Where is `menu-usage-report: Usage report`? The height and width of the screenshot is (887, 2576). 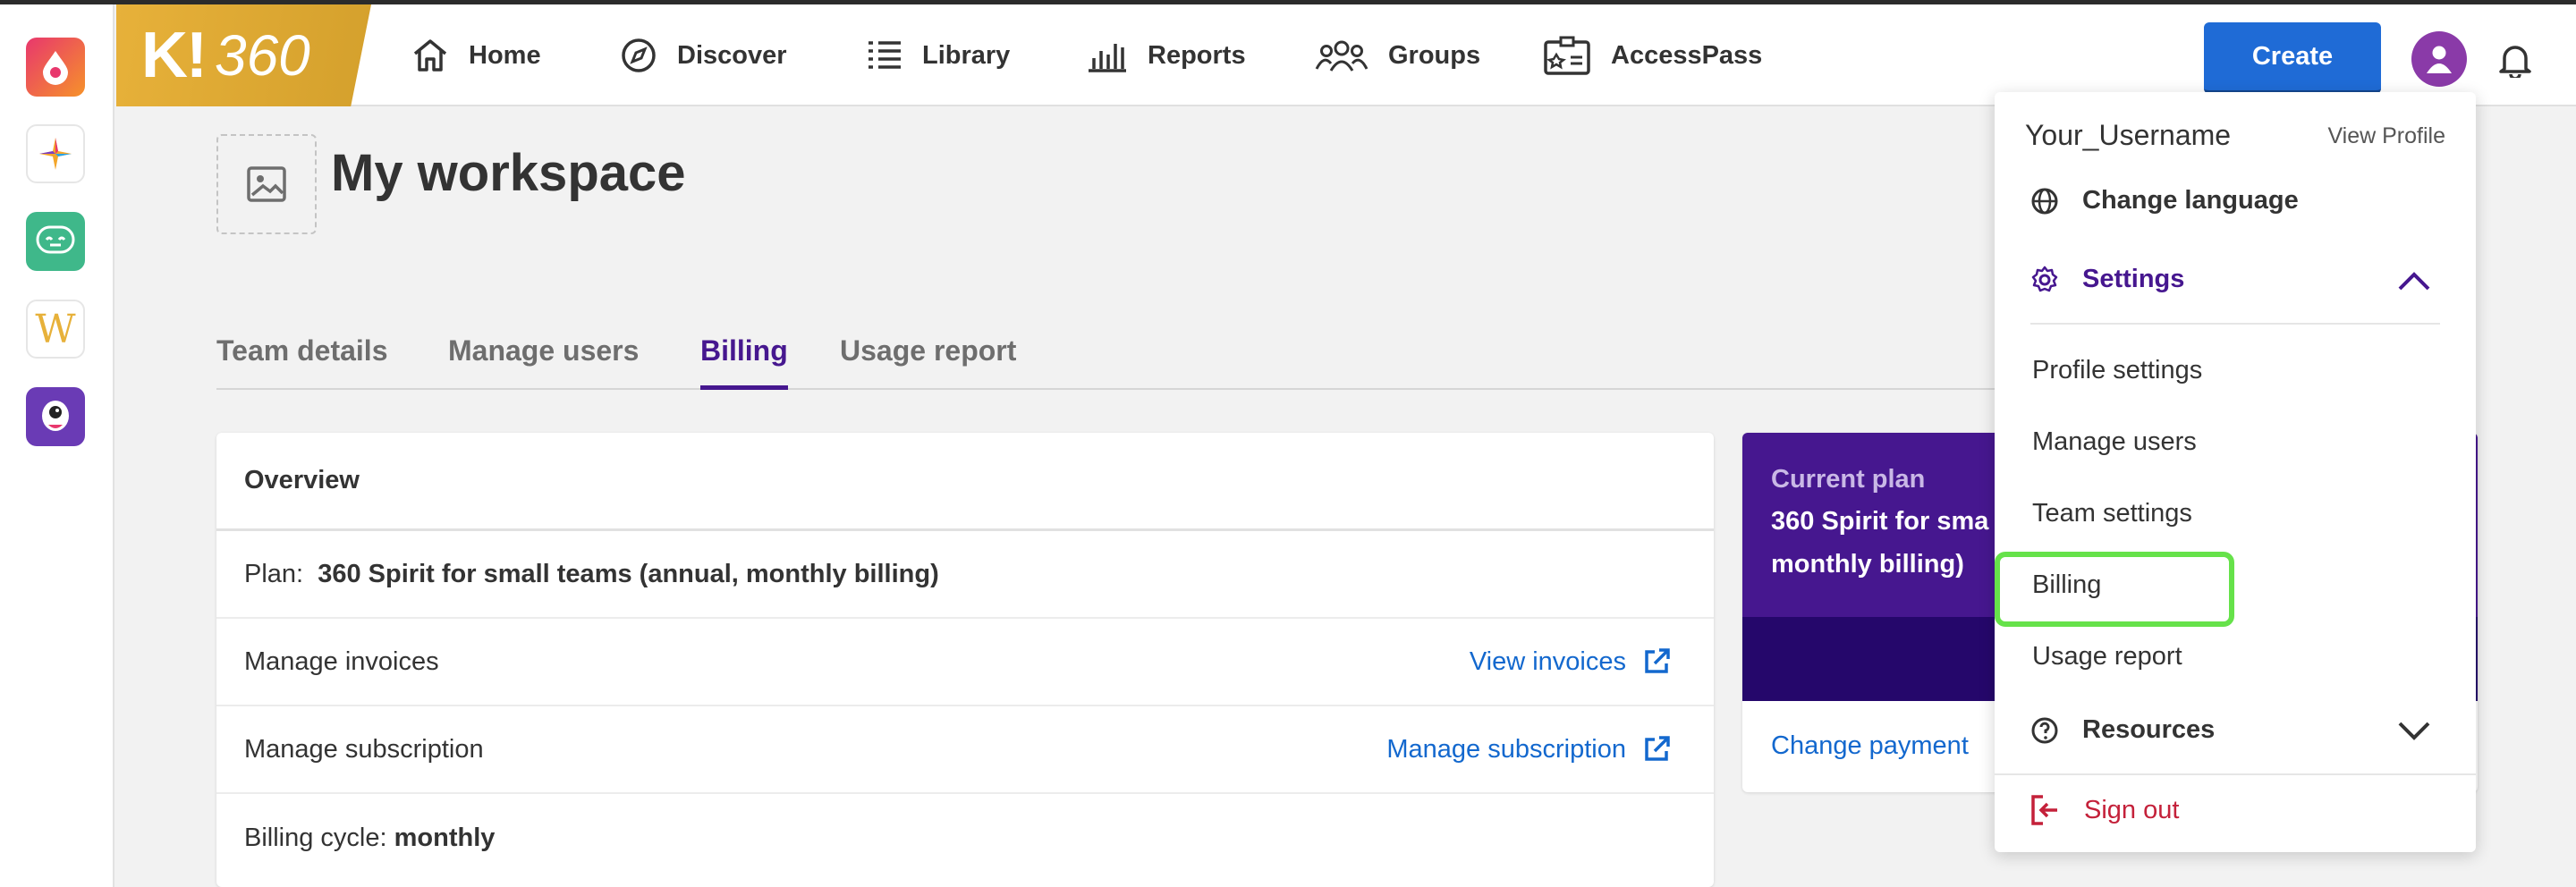
menu-usage-report: Usage report is located at coordinates (2107, 657).